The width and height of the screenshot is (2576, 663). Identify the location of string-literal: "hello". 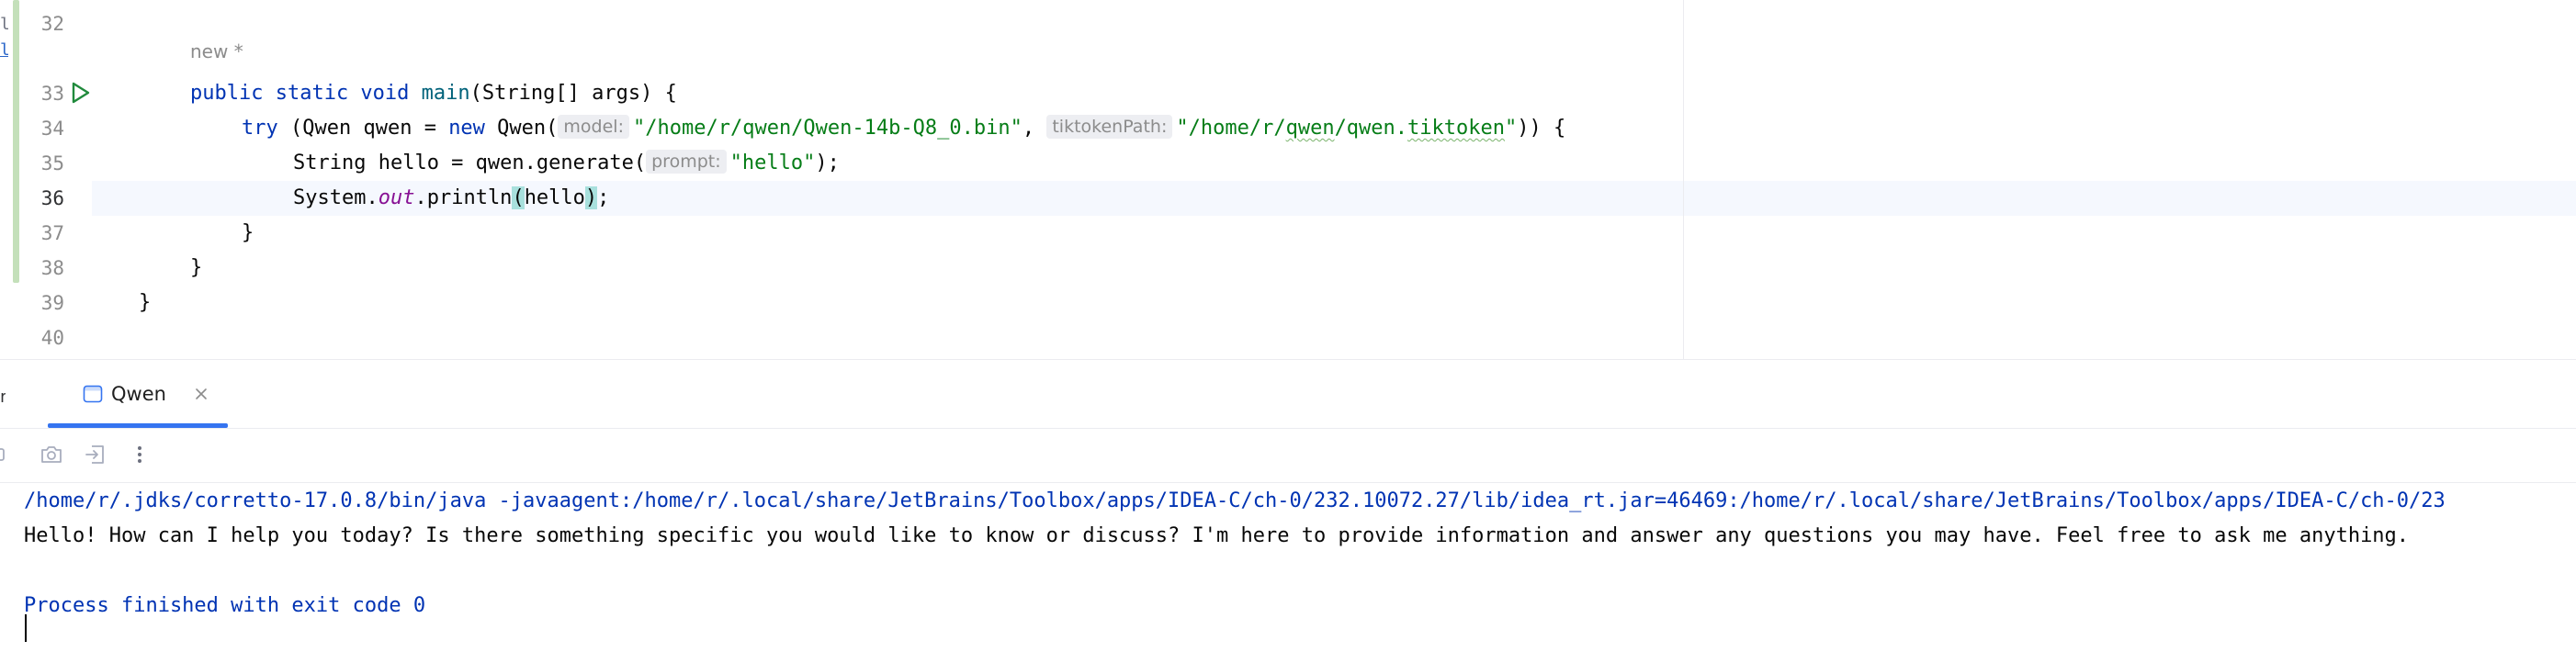
(772, 163).